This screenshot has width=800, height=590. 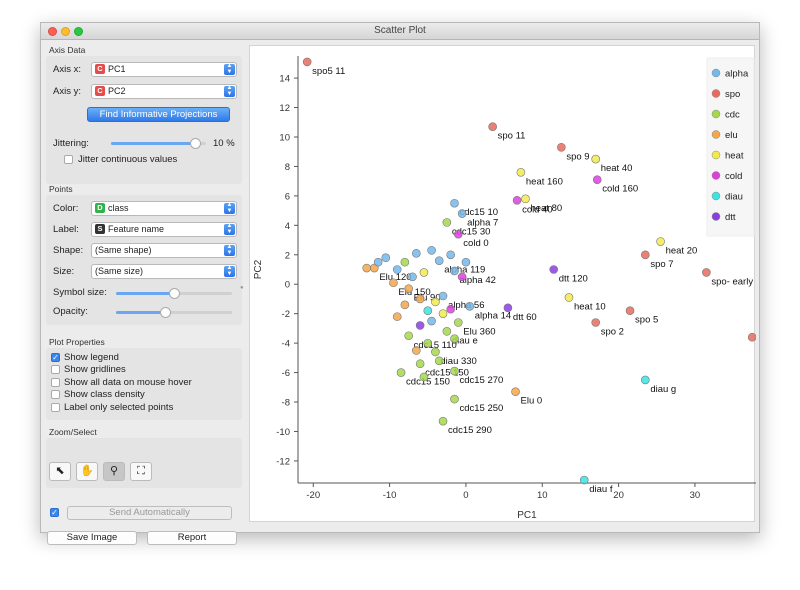 What do you see at coordinates (164, 250) in the screenshot?
I see `shape-combo: (Same shape) ▲ ▼` at bounding box center [164, 250].